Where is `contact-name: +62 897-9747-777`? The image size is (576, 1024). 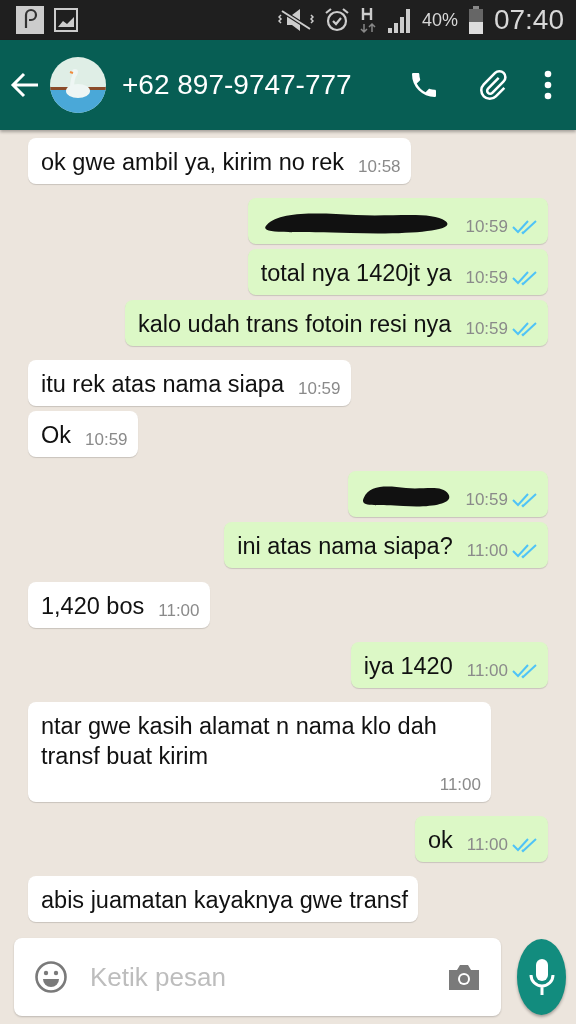
contact-name: +62 897-9747-777 is located at coordinates (250, 85).